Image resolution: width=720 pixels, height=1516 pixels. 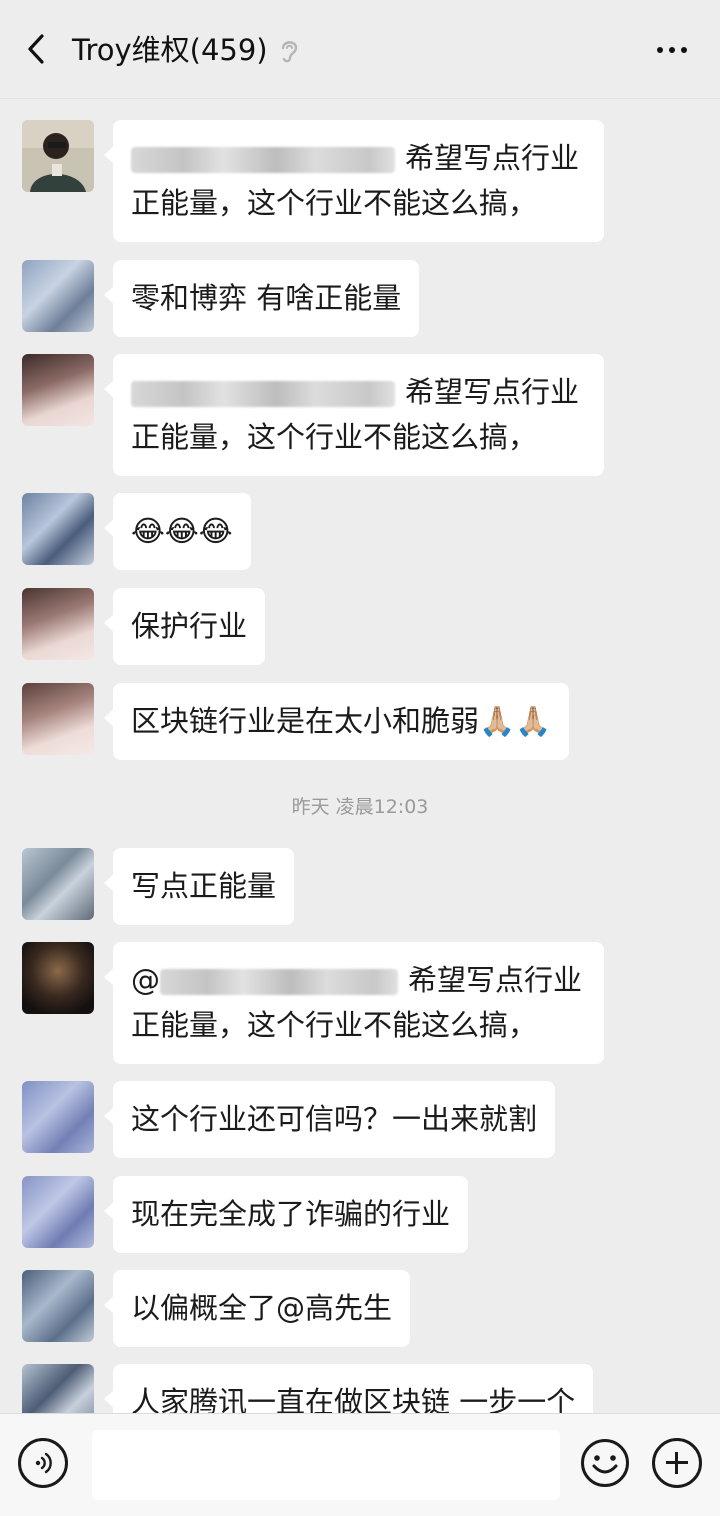 What do you see at coordinates (257, 1308) in the screenshot?
I see `message-bubble: 以偏概全了@高先生` at bounding box center [257, 1308].